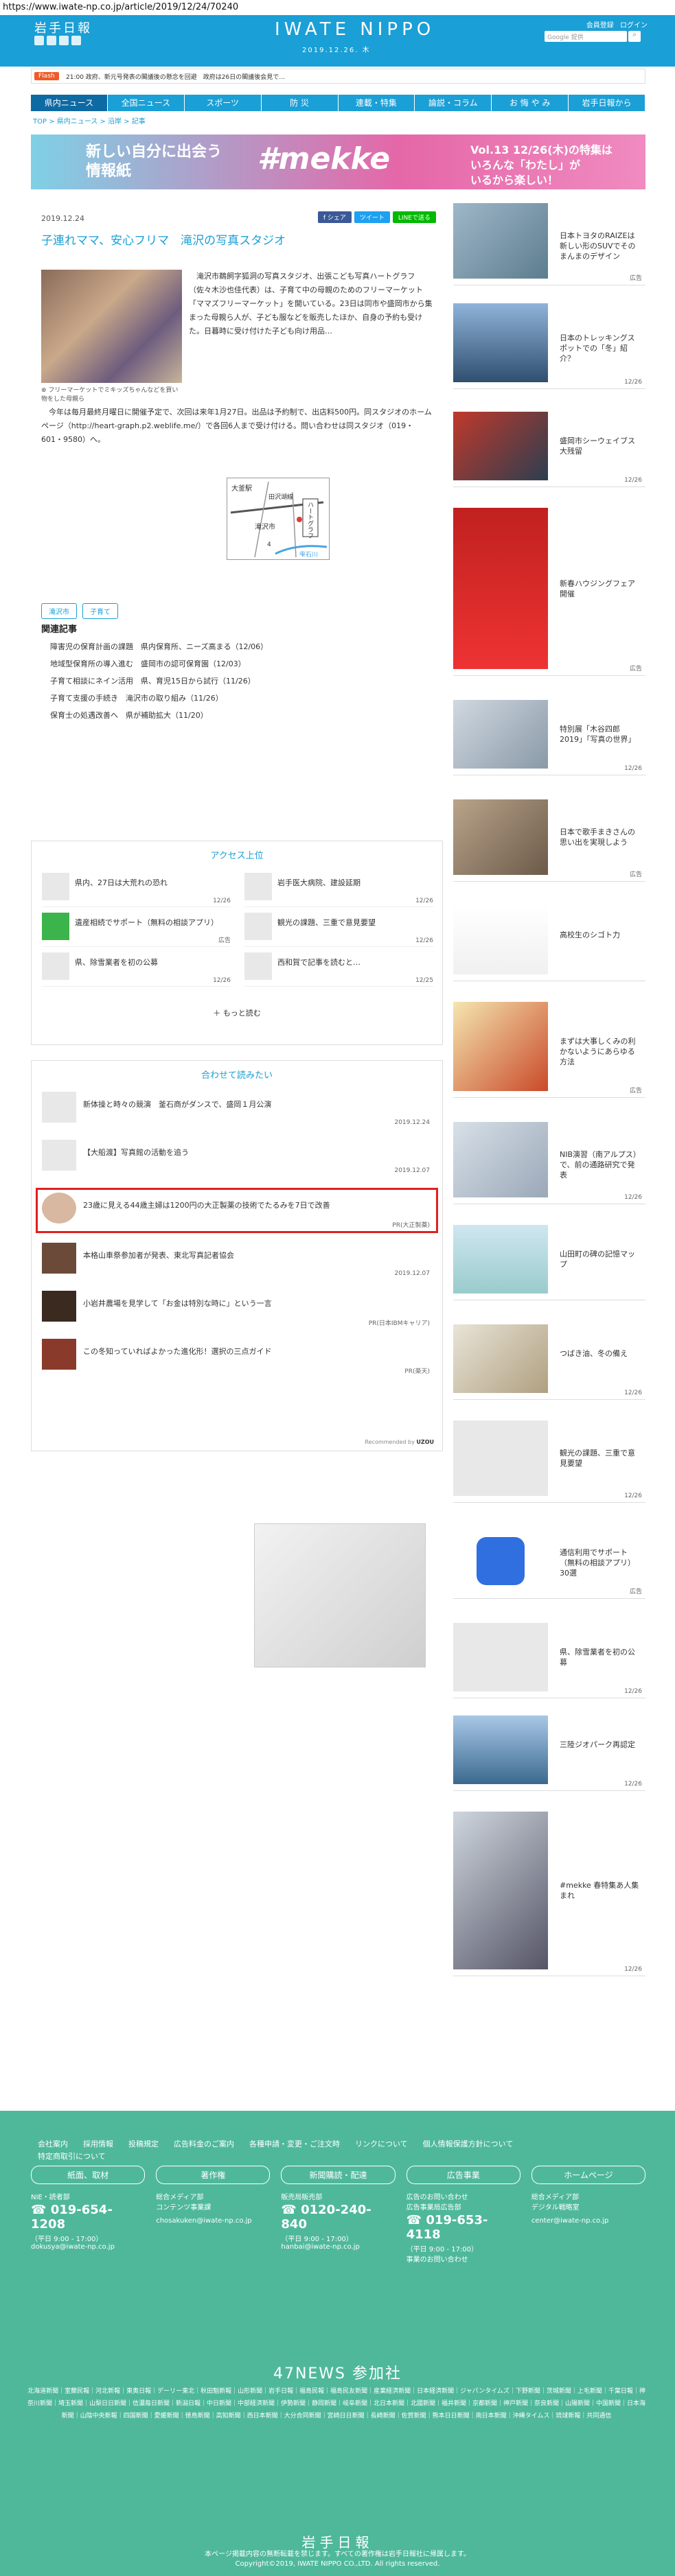  Describe the element at coordinates (549, 1660) in the screenshot. I see `sidebar-item: 県、除雪業者を初の公募 12/26` at that location.